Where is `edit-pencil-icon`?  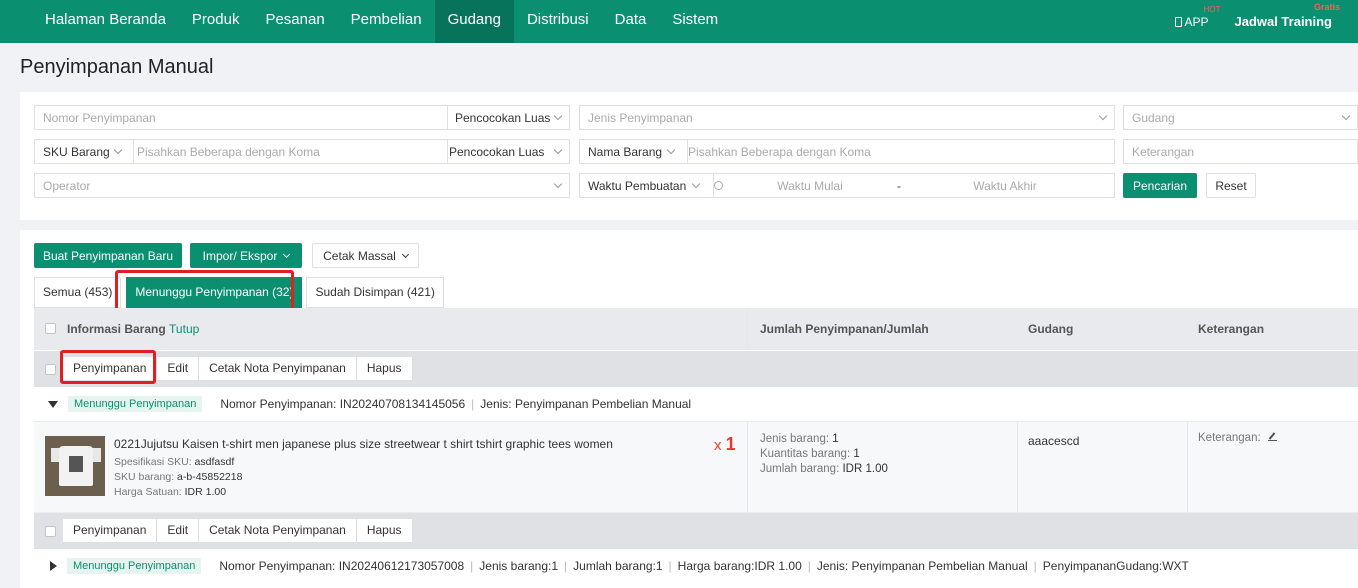 edit-pencil-icon is located at coordinates (1272, 436).